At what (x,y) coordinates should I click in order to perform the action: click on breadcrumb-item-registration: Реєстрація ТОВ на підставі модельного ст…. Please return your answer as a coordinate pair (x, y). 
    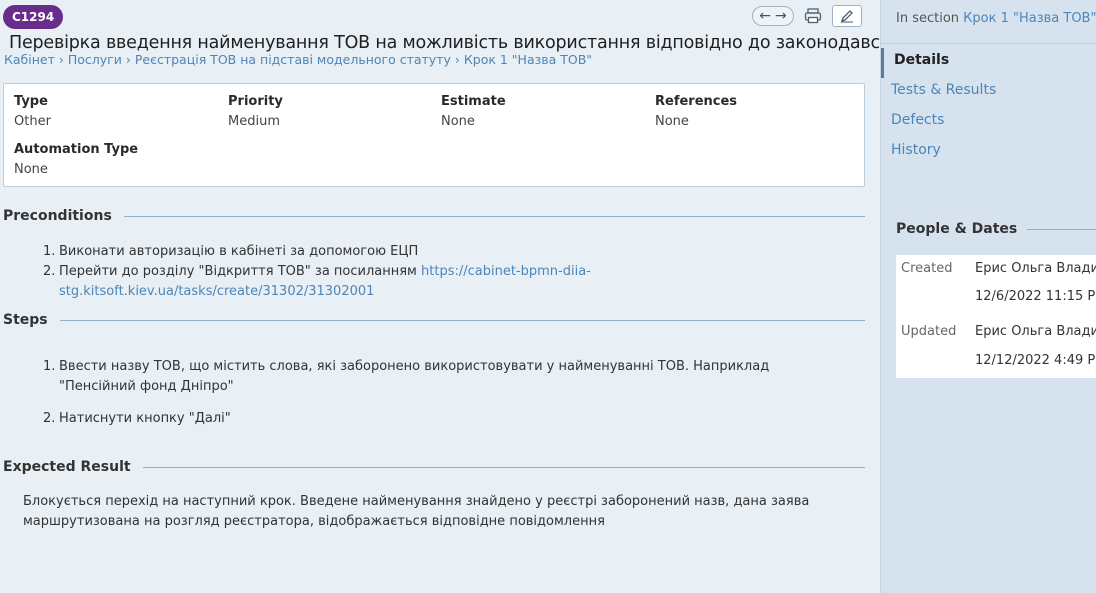
    Looking at the image, I should click on (293, 59).